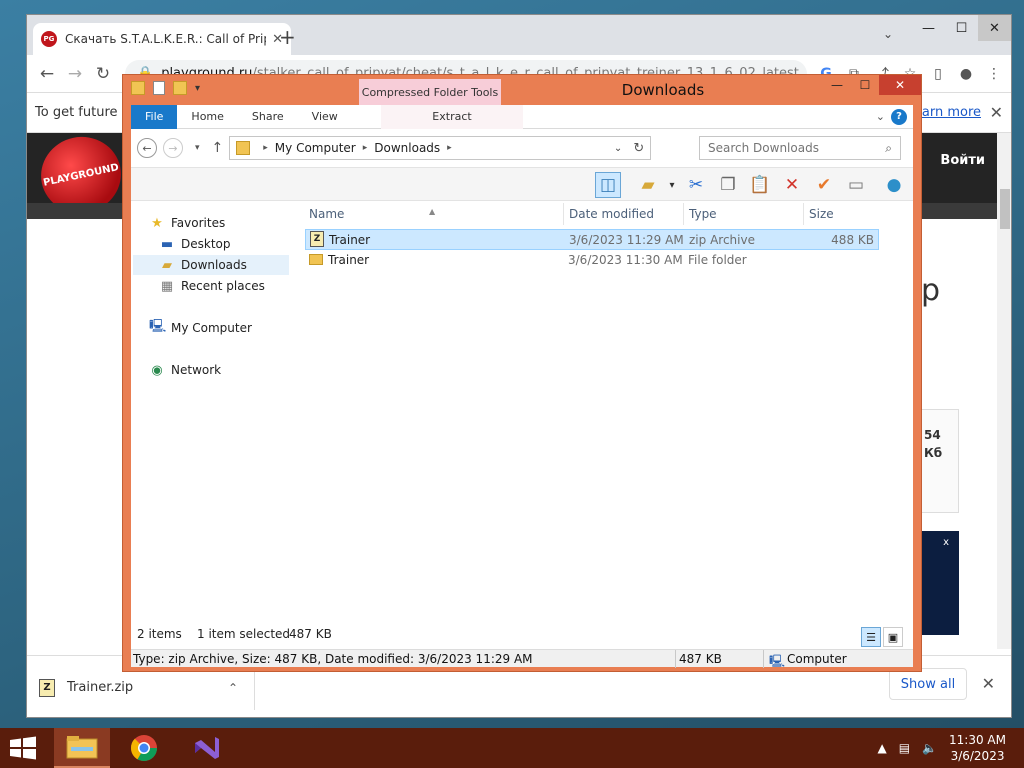 The width and height of the screenshot is (1024, 768). I want to click on nav-label: My Computer, so click(211, 328).